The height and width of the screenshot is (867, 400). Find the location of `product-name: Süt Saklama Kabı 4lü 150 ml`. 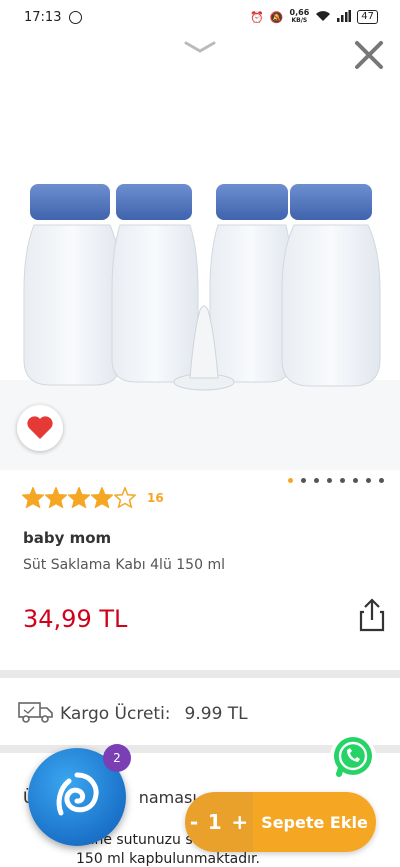

product-name: Süt Saklama Kabı 4lü 150 ml is located at coordinates (124, 565).